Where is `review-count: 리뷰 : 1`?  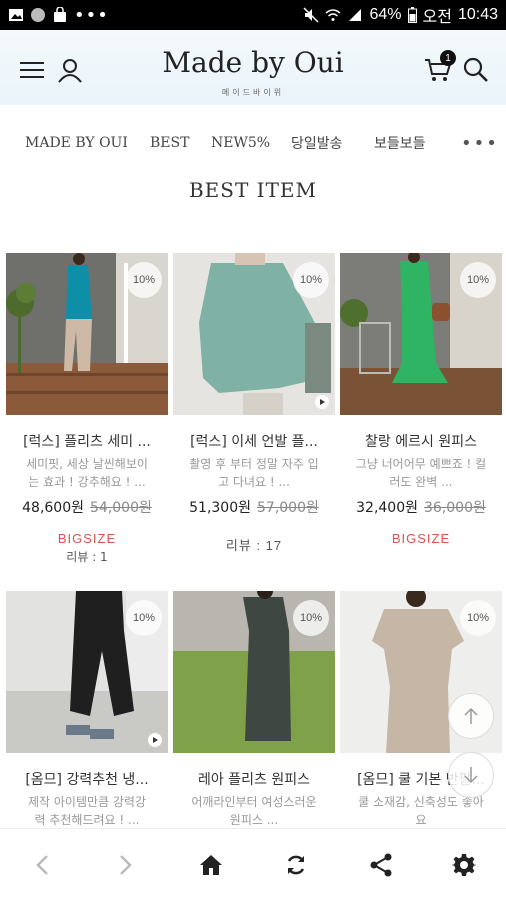 review-count: 리뷰 : 1 is located at coordinates (87, 557).